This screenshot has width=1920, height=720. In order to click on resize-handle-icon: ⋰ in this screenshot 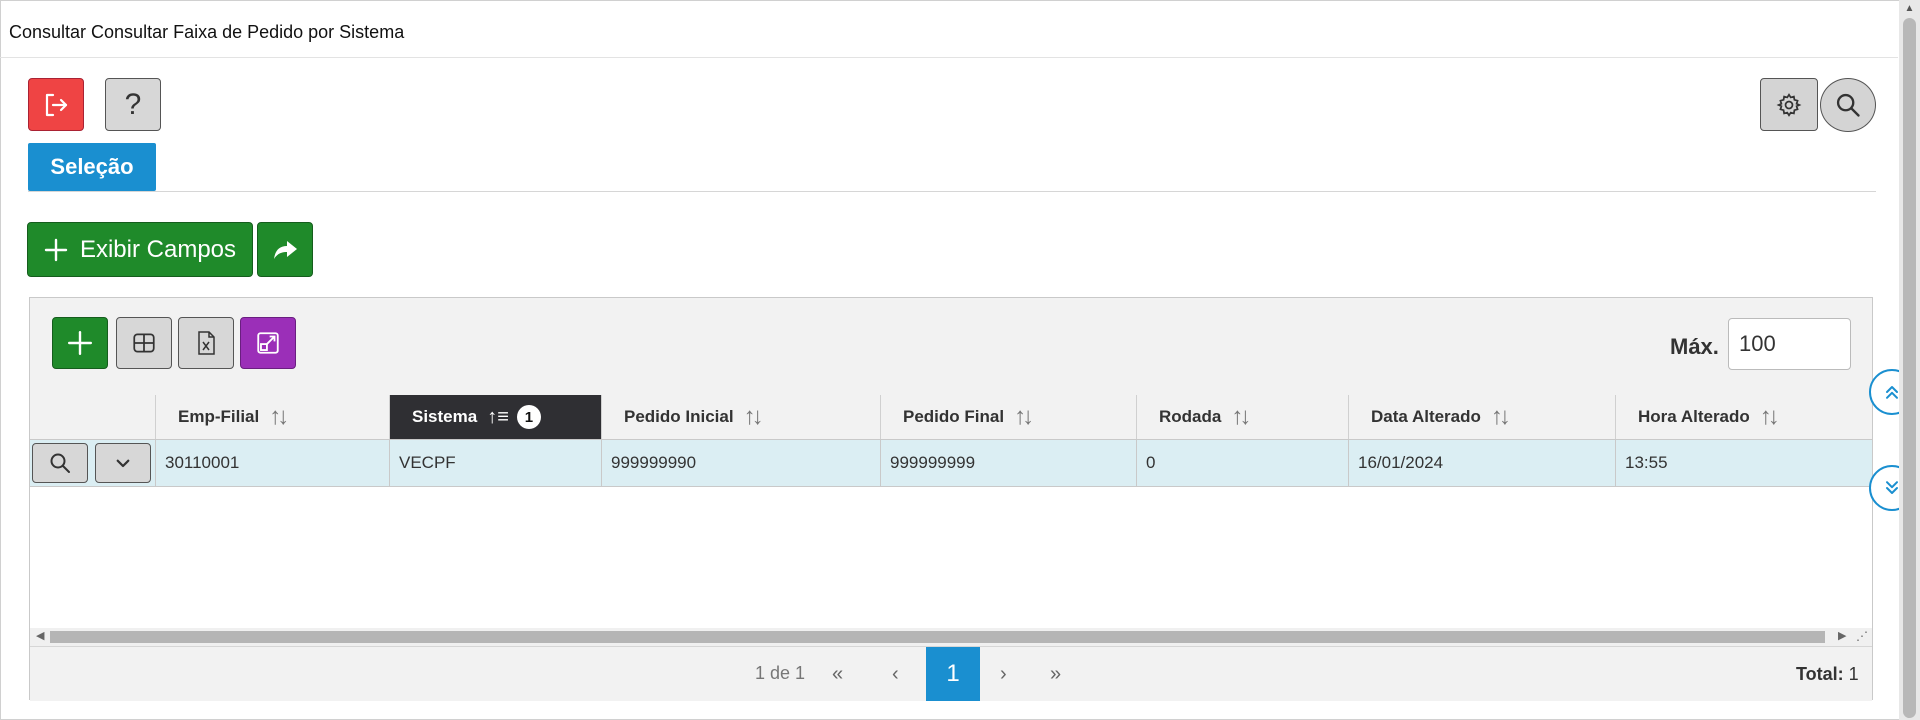, I will do `click(1862, 636)`.